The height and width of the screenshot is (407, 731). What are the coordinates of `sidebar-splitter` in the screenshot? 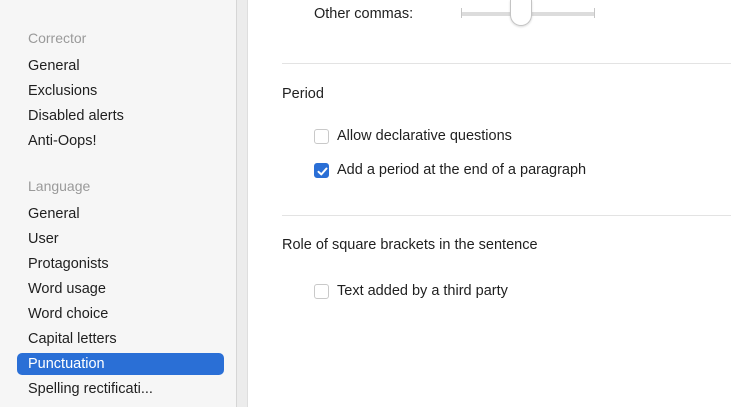 It's located at (242, 203).